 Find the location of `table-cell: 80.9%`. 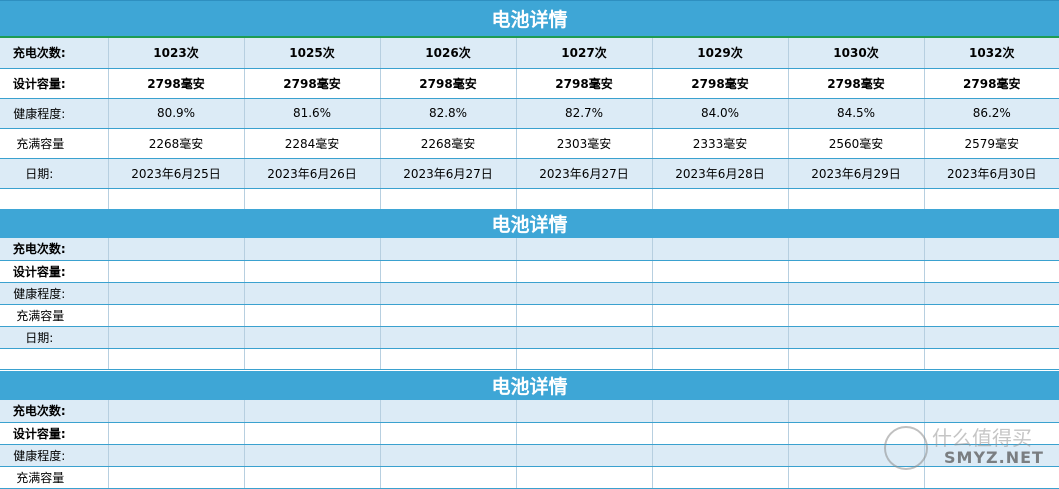

table-cell: 80.9% is located at coordinates (176, 113).